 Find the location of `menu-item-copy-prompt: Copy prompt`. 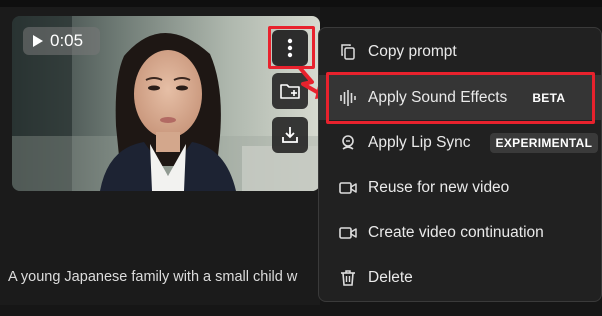

menu-item-copy-prompt: Copy prompt is located at coordinates (460, 51).